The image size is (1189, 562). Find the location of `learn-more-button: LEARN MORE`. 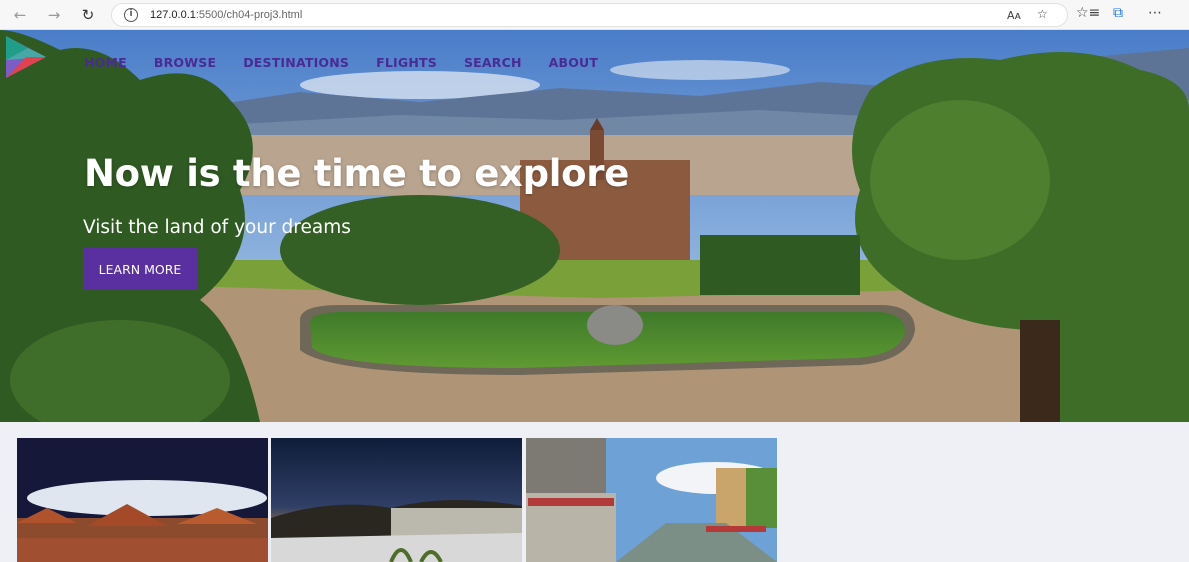

learn-more-button: LEARN MORE is located at coordinates (140, 269).